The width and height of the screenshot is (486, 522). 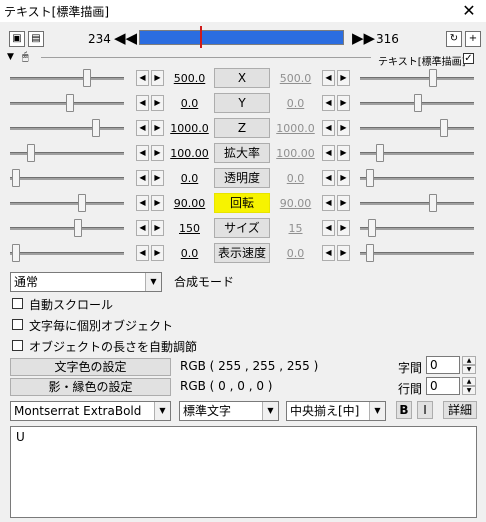 I want to click on per-char-checkbox, so click(x=17, y=324).